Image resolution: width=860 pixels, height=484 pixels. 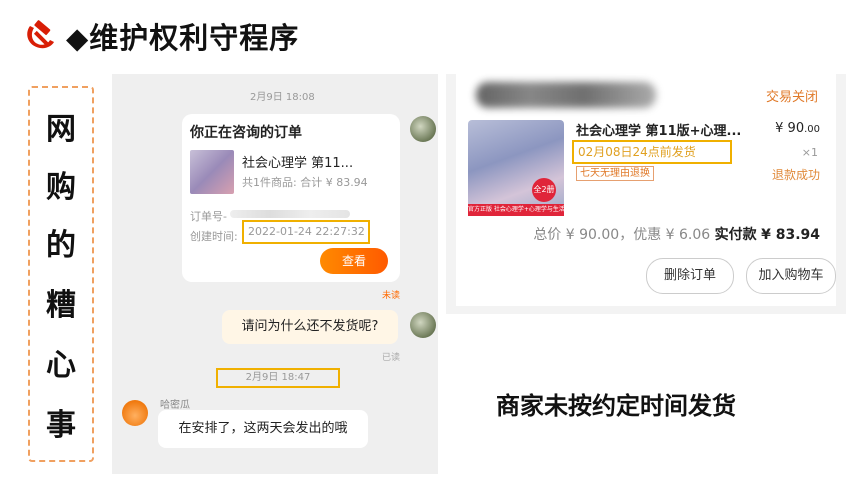 I want to click on page-title: ◆维护权利守程序, so click(x=183, y=38).